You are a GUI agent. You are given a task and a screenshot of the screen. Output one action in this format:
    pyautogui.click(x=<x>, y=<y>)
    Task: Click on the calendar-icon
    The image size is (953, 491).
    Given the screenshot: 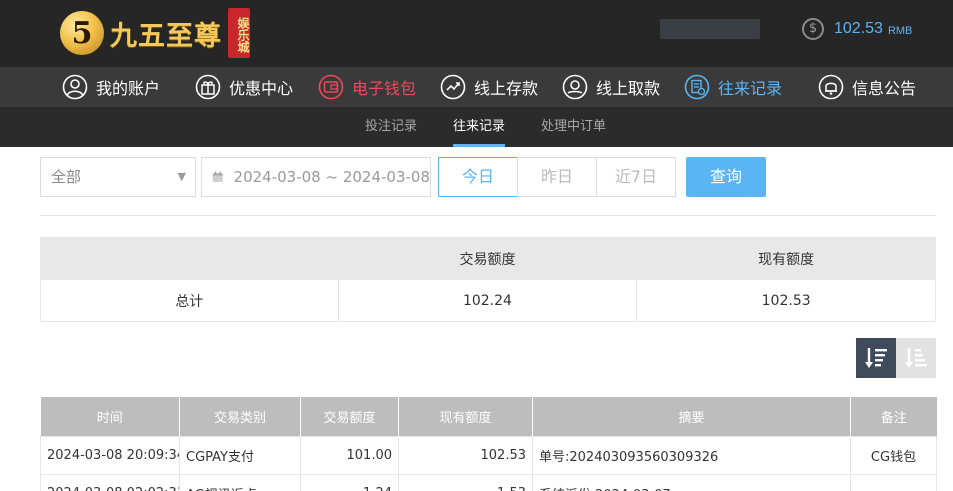 What is the action you would take?
    pyautogui.click(x=217, y=176)
    